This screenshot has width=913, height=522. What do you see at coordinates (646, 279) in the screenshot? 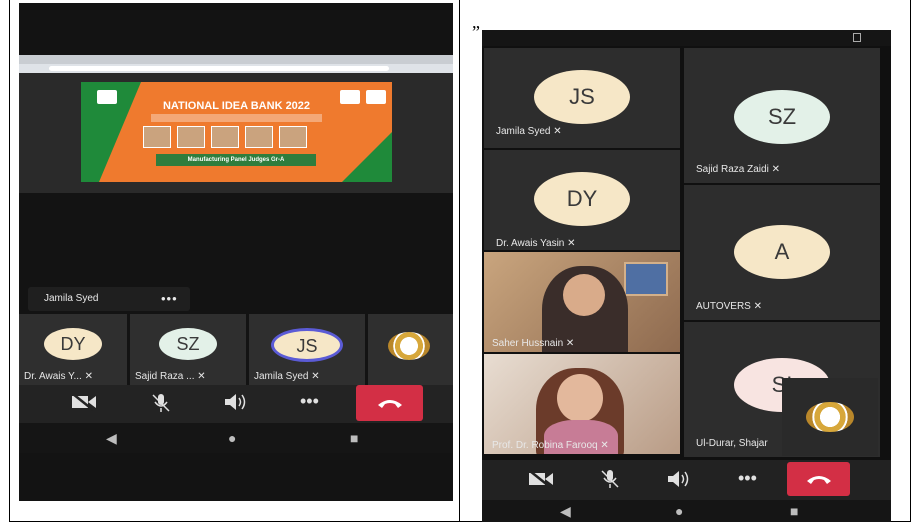
I see `wall-painting` at bounding box center [646, 279].